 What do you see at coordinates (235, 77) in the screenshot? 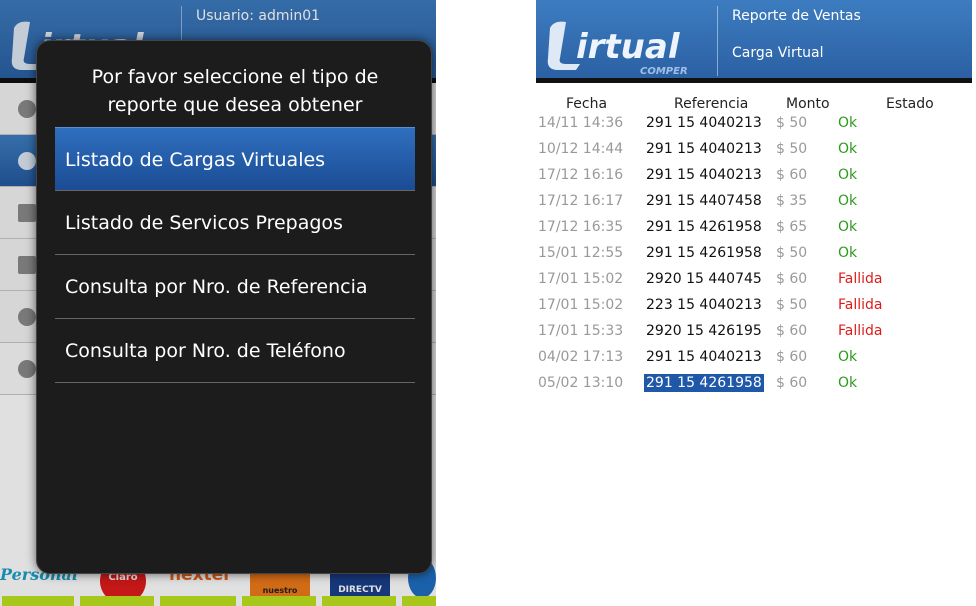
I see `prompt-line-1: Por favor seleccione el tipo de` at bounding box center [235, 77].